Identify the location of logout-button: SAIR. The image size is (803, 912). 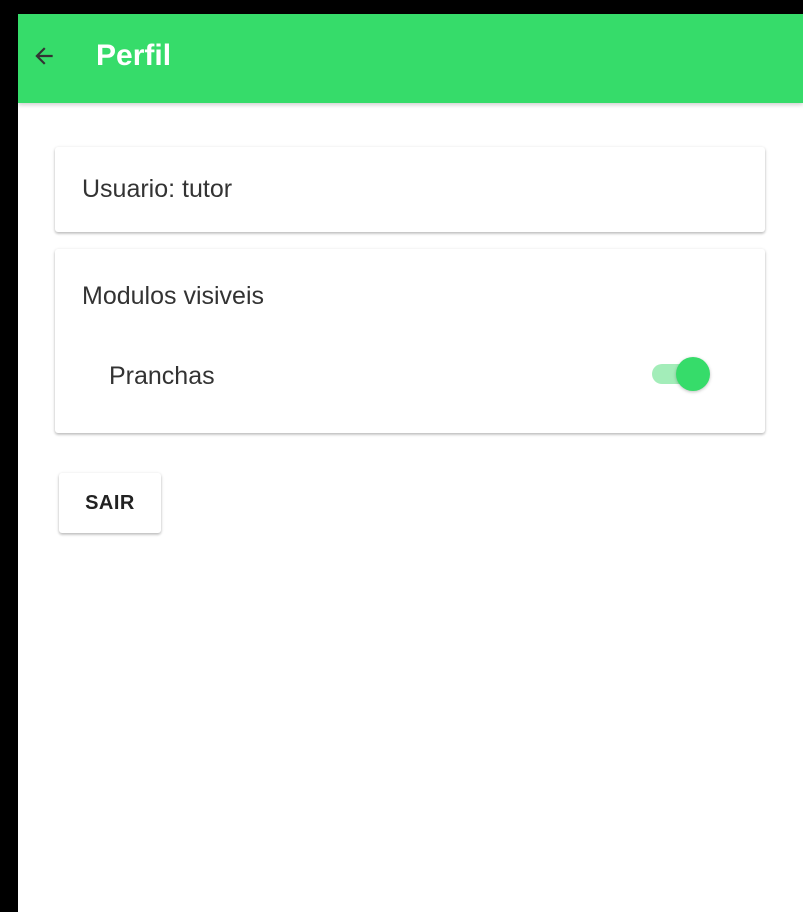
(110, 503).